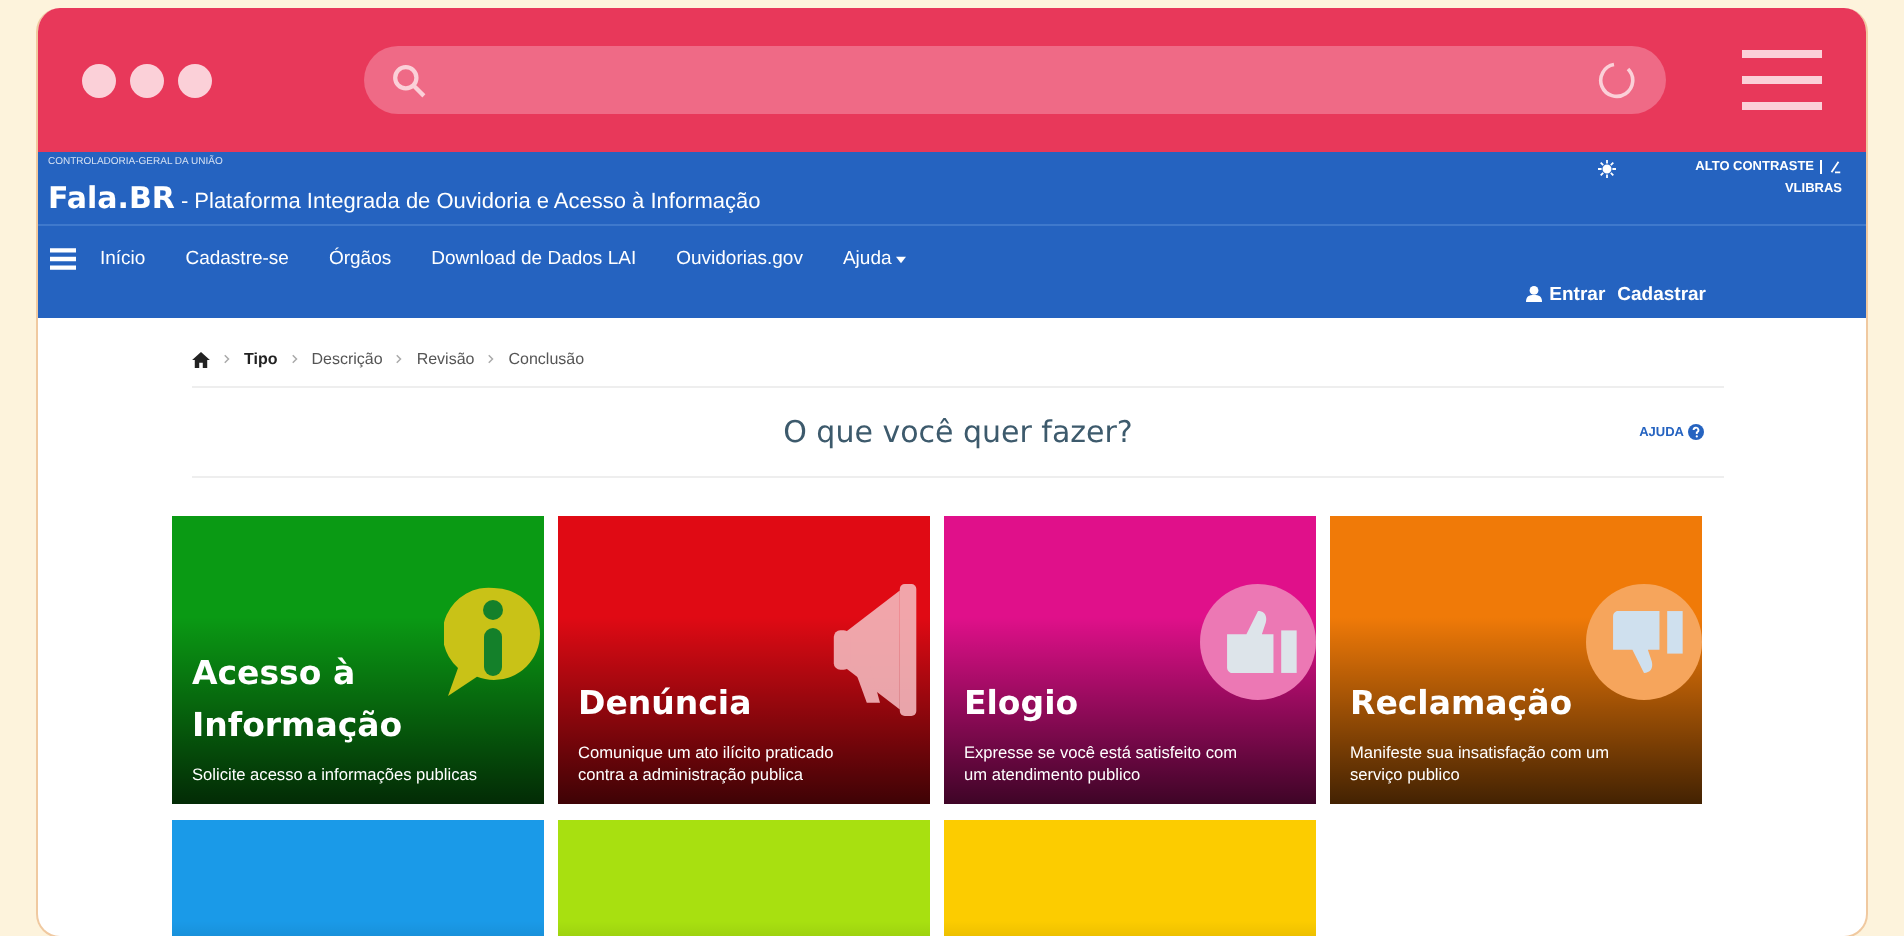  I want to click on reload-icon, so click(1618, 80).